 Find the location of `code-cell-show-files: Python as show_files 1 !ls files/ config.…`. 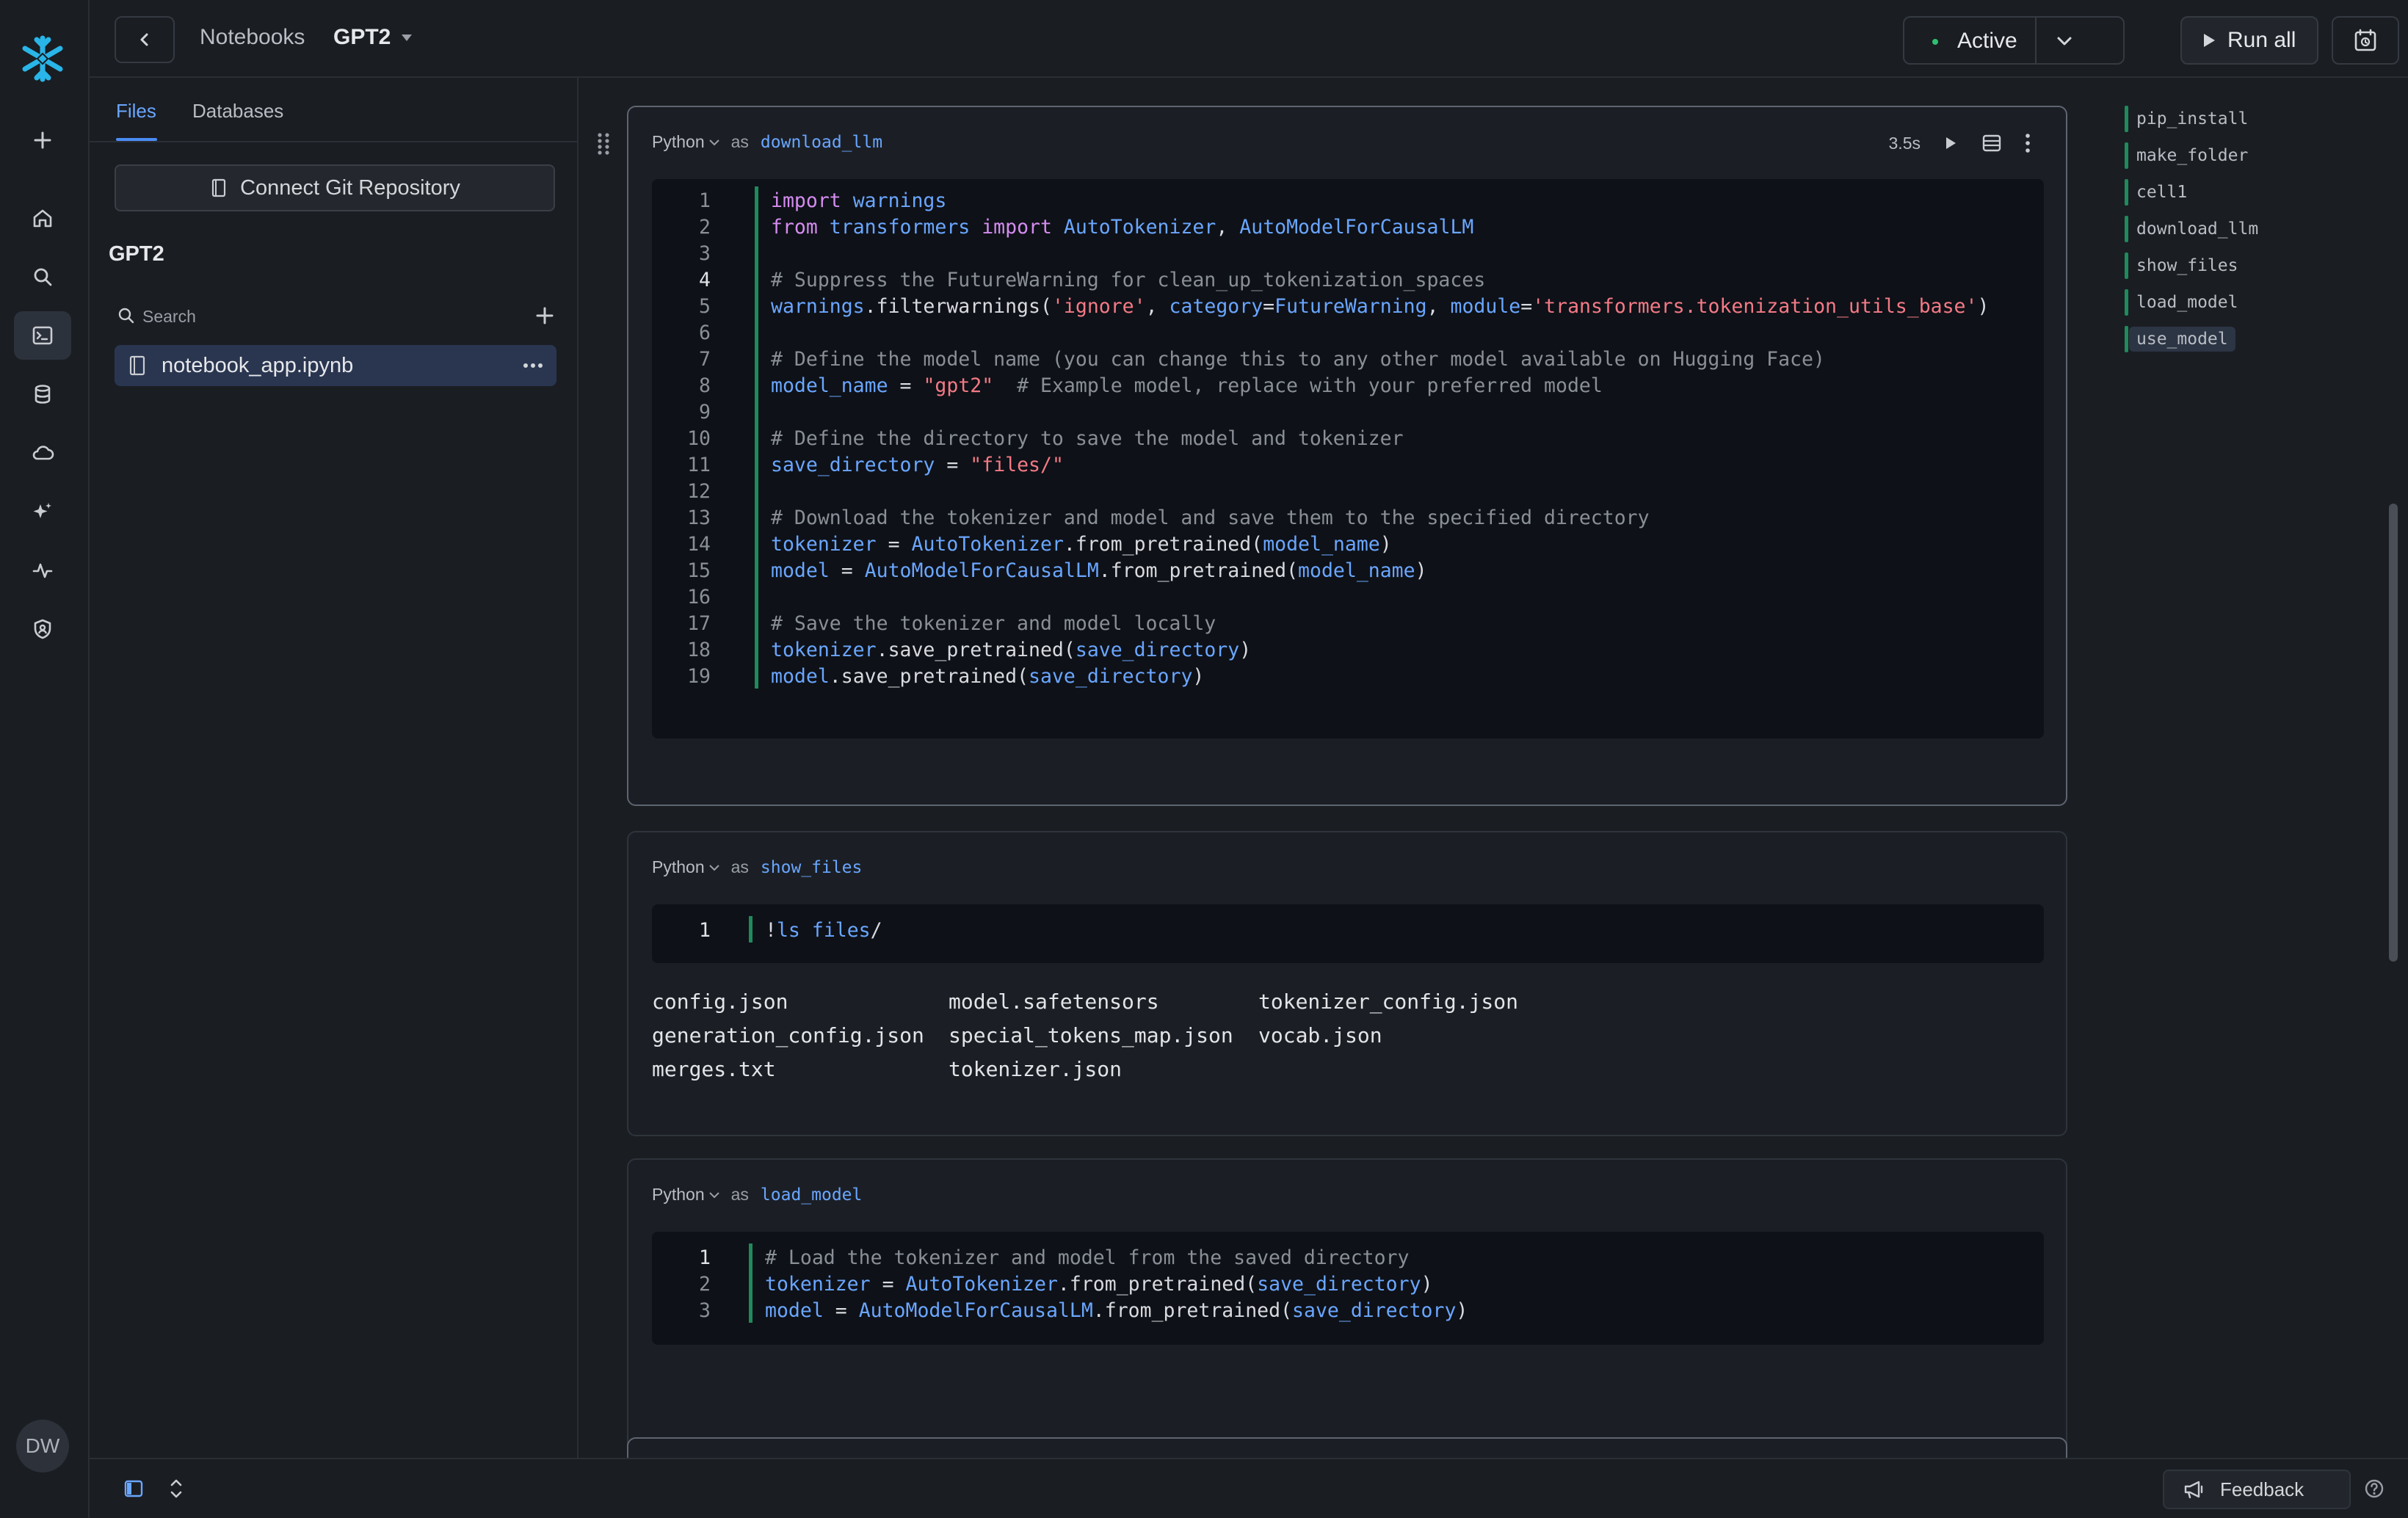

code-cell-show-files: Python as show_files 1 !ls files/ config.… is located at coordinates (1347, 983).